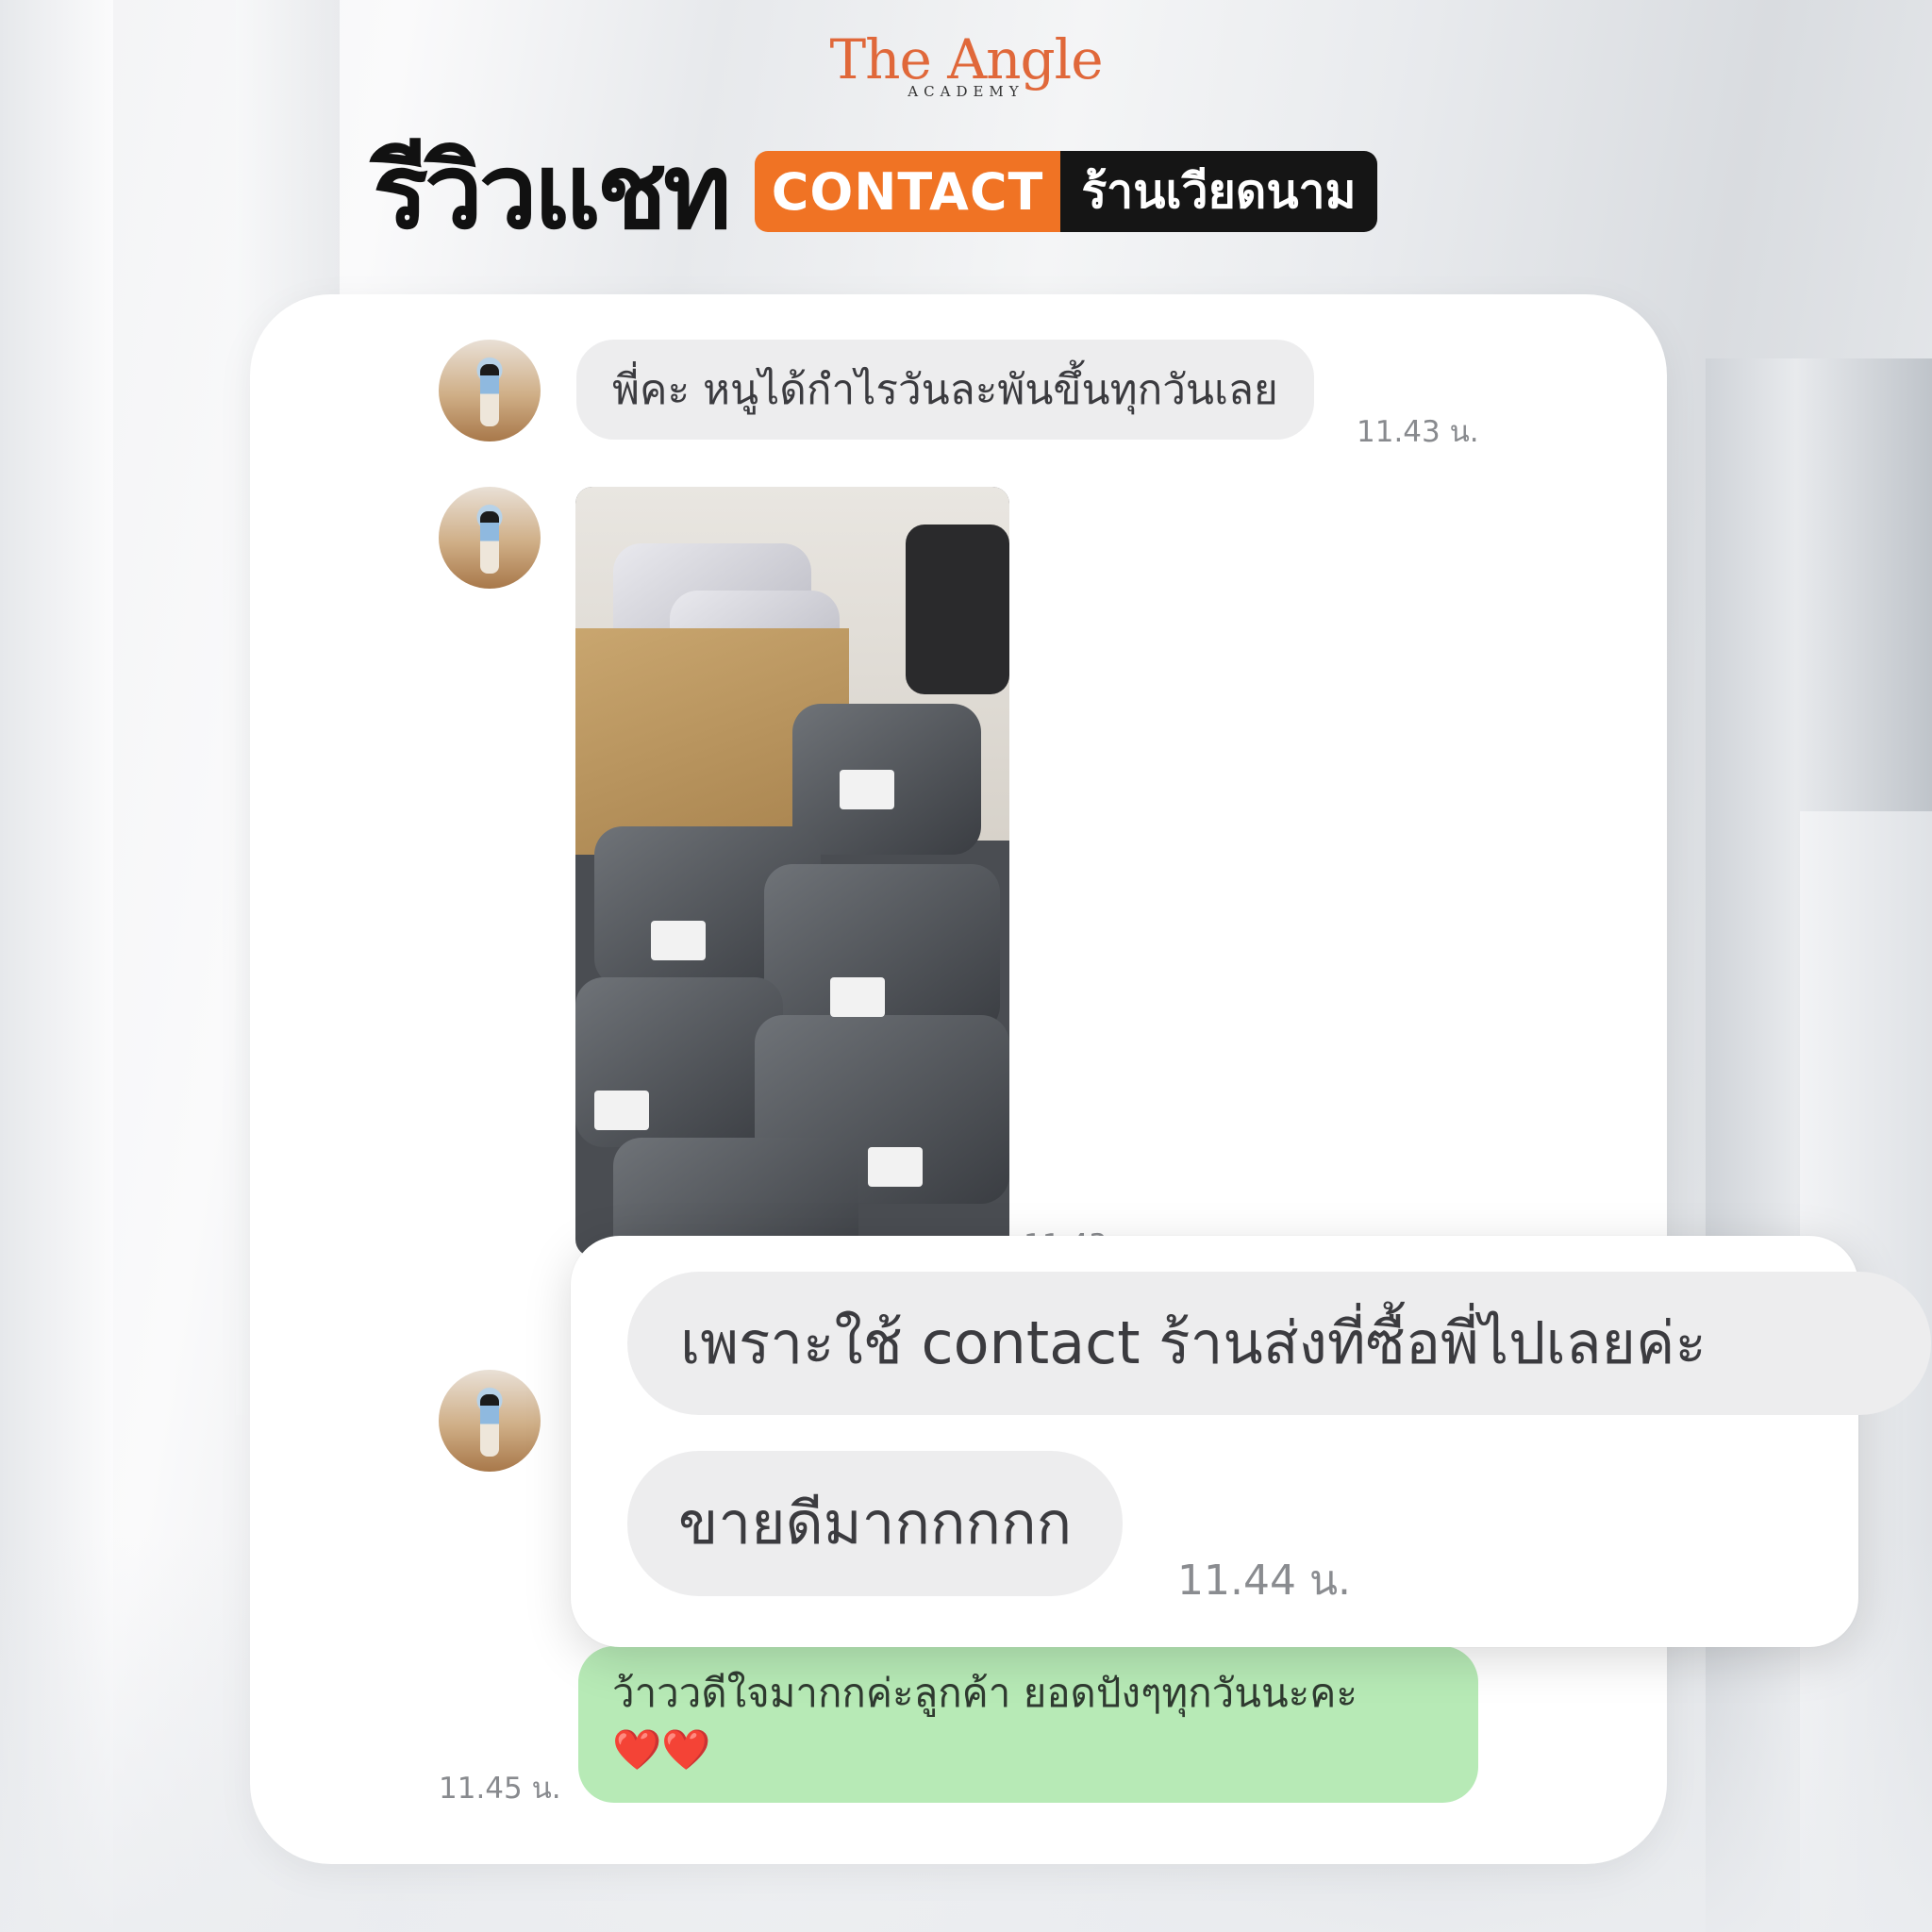  Describe the element at coordinates (966, 92) in the screenshot. I see `brand-subtitle: ACADEMY` at that location.